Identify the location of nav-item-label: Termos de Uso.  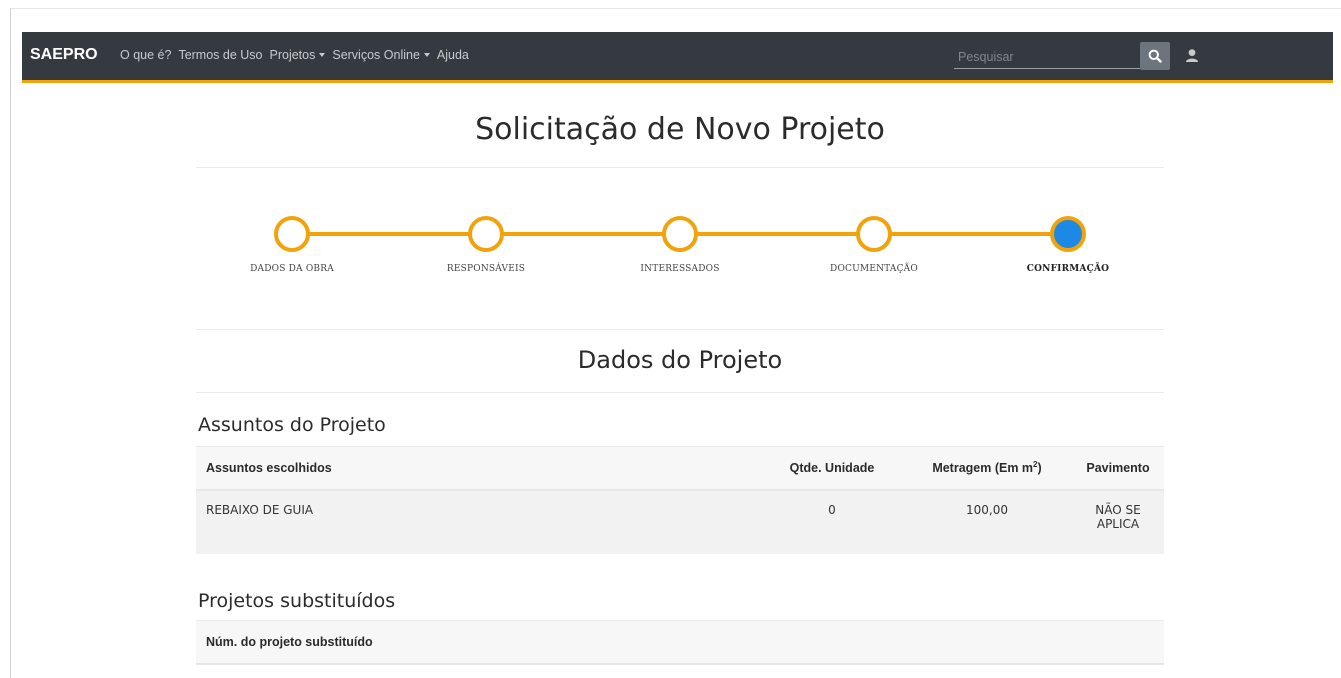
(220, 55).